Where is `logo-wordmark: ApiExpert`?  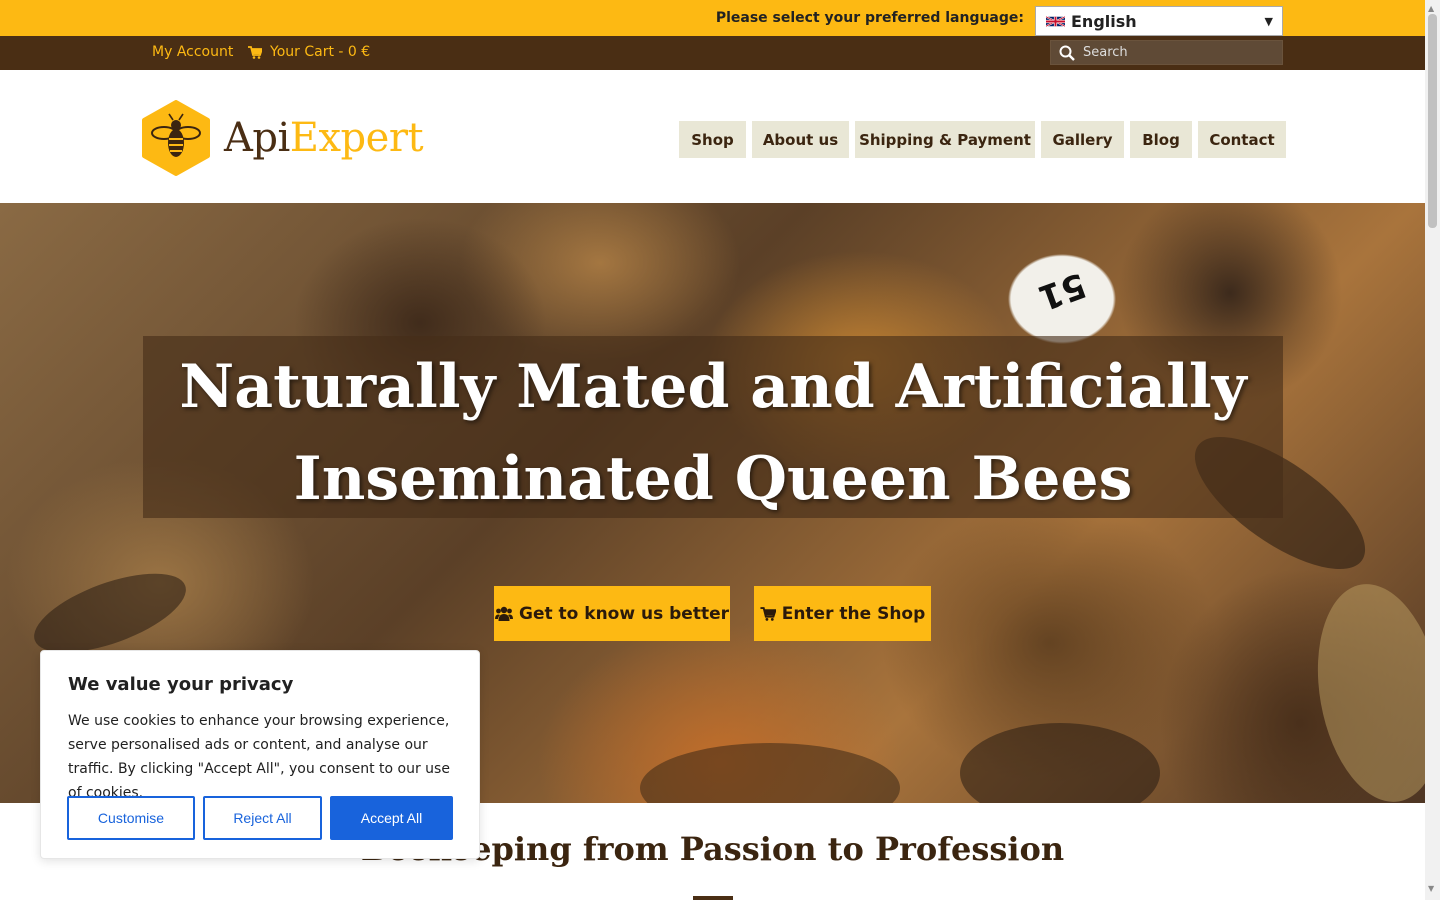
logo-wordmark: ApiExpert is located at coordinates (324, 138).